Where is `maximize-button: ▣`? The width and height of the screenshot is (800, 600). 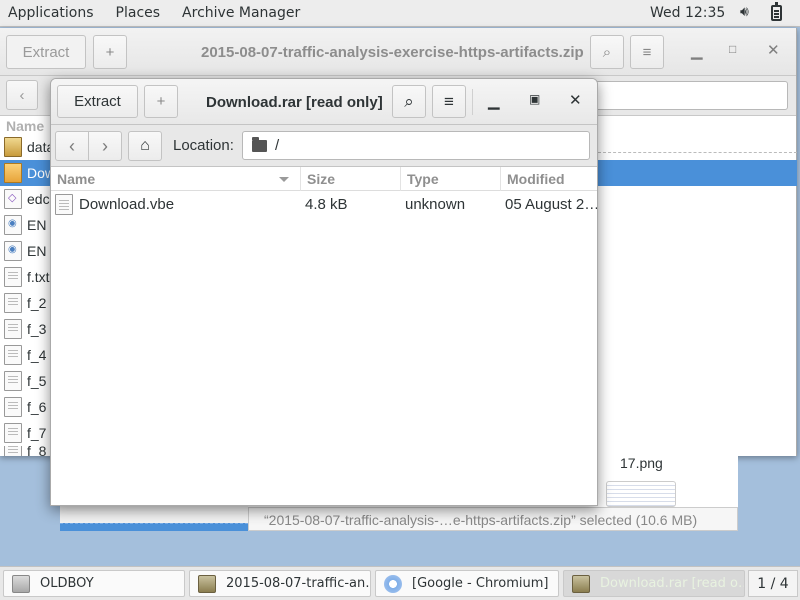
maximize-button: ▣ is located at coordinates (534, 99).